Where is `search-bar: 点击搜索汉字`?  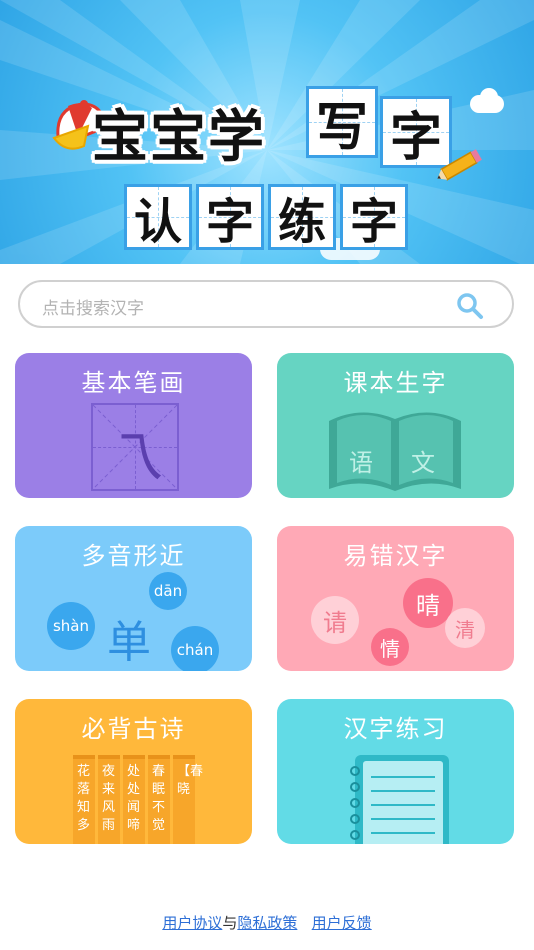 search-bar: 点击搜索汉字 is located at coordinates (266, 304).